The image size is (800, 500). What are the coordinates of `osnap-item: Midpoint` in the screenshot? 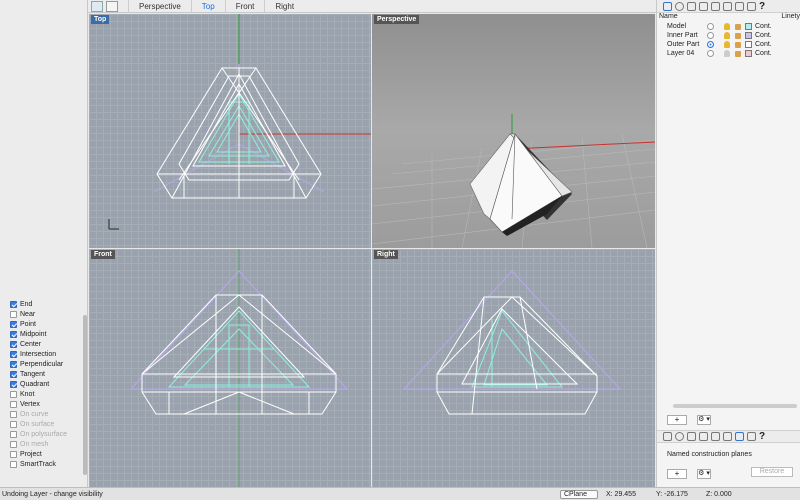 It's located at (38, 334).